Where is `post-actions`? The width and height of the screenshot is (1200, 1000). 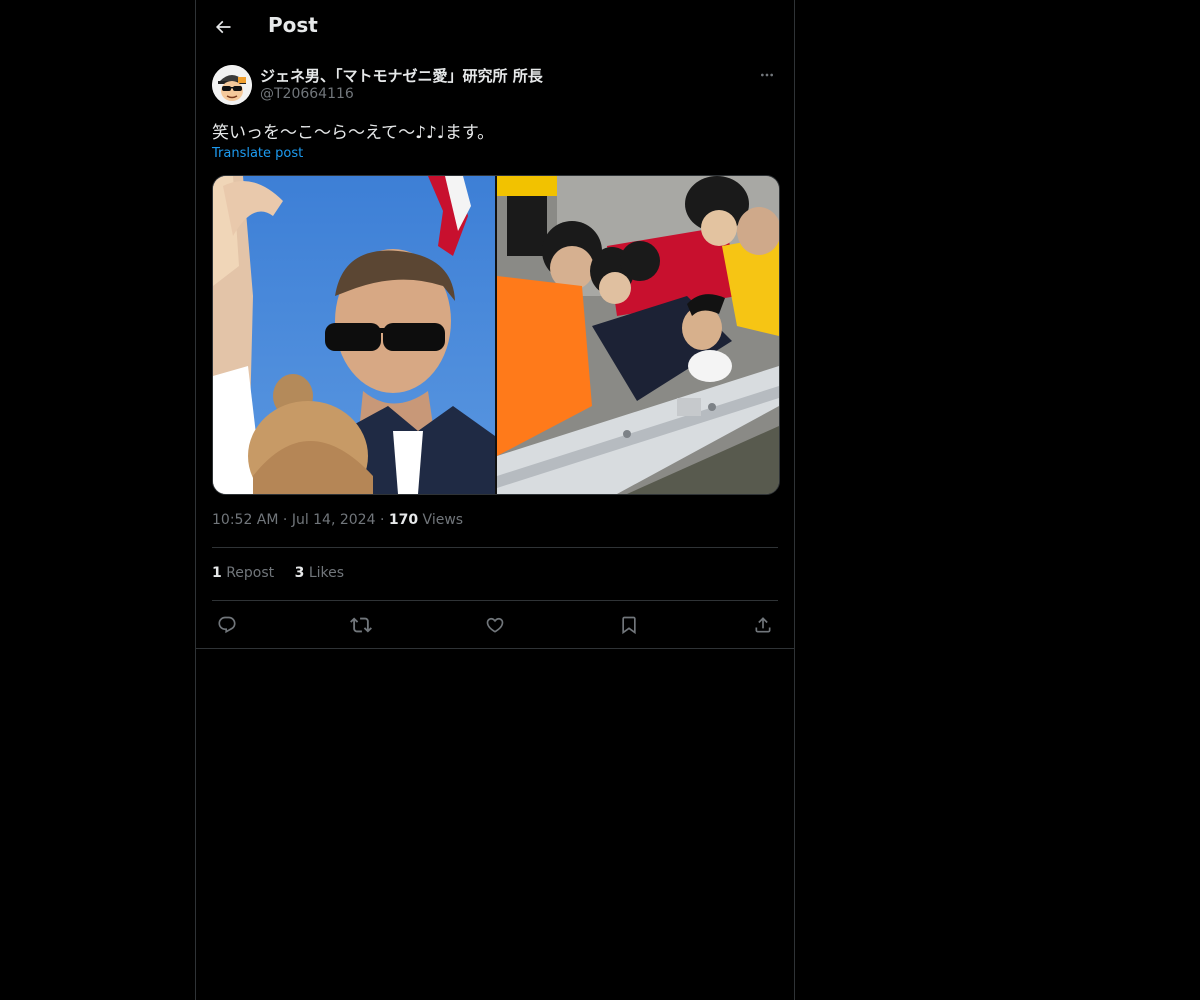
post-actions is located at coordinates (495, 625).